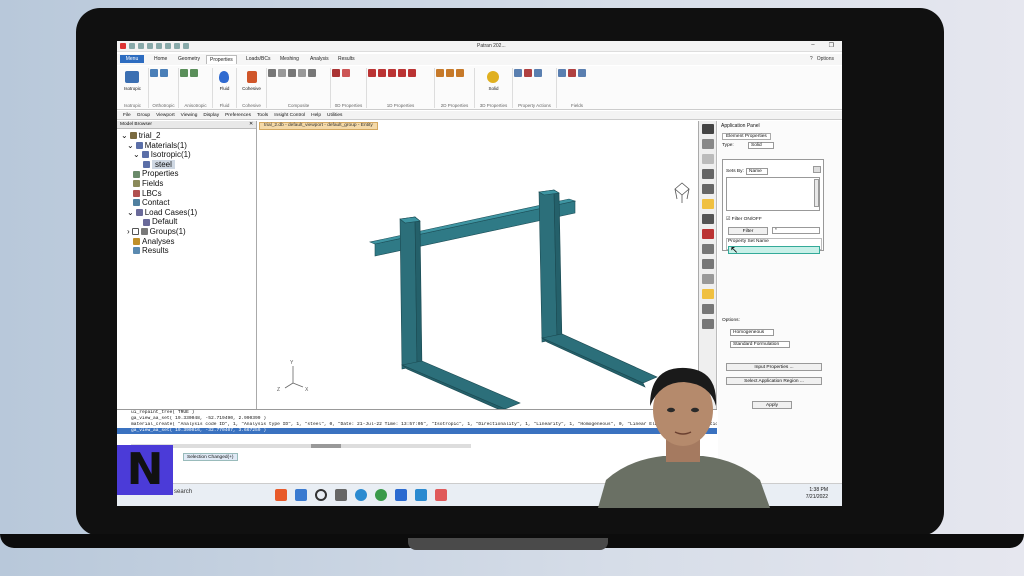 This screenshot has height=576, width=1024. I want to click on menu-help: Help, so click(316, 115).